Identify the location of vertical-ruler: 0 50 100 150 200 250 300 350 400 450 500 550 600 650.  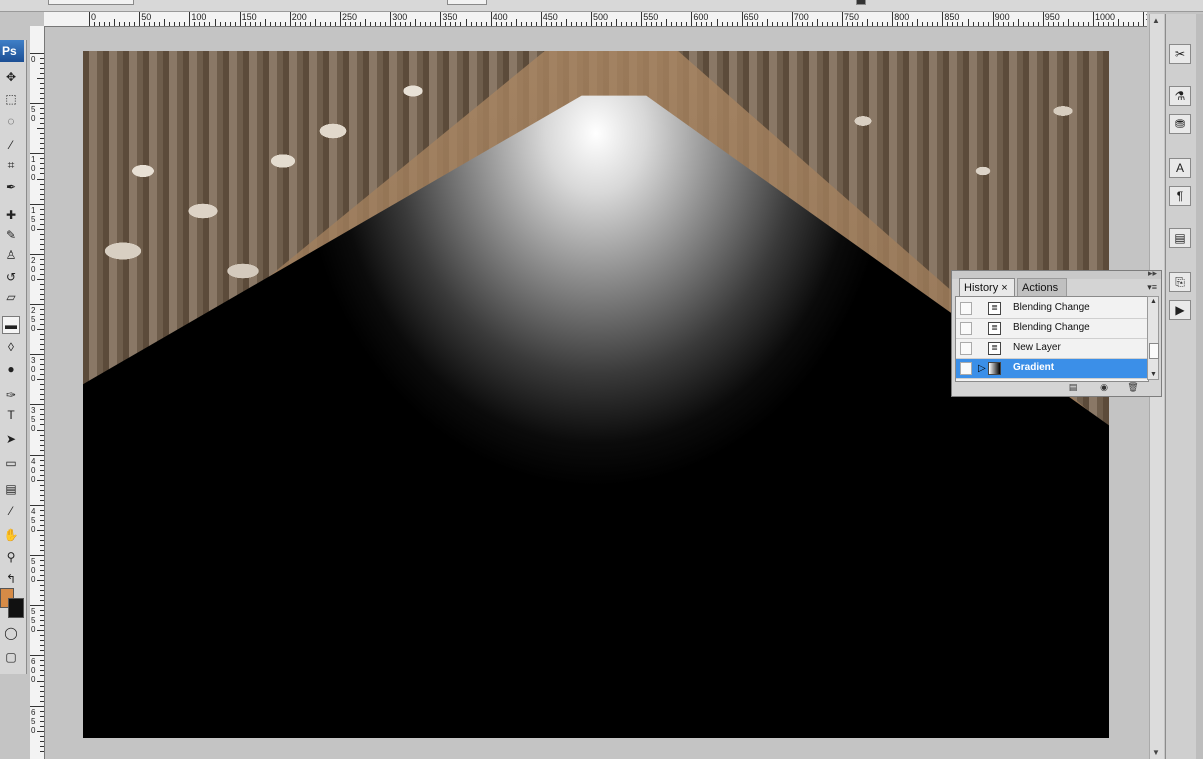
(37, 392).